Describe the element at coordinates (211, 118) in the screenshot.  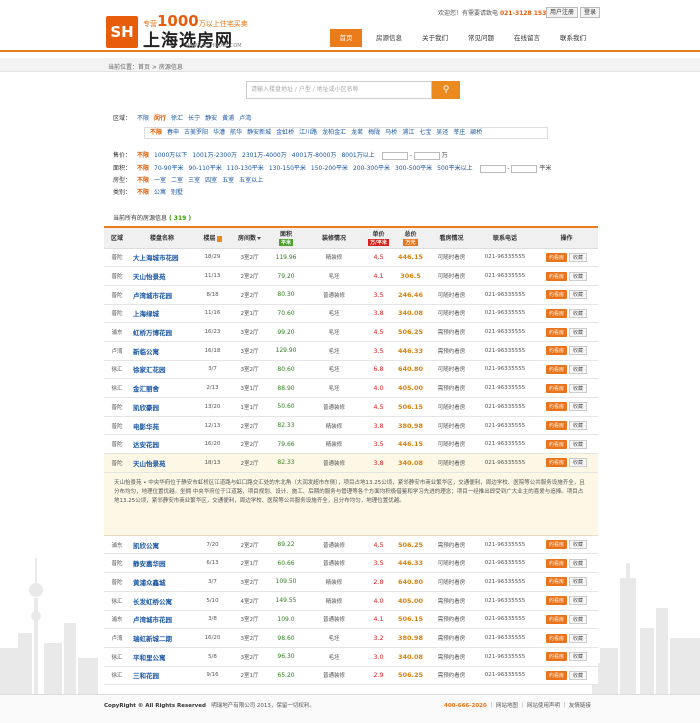
I see `filter-area-option: 静安` at that location.